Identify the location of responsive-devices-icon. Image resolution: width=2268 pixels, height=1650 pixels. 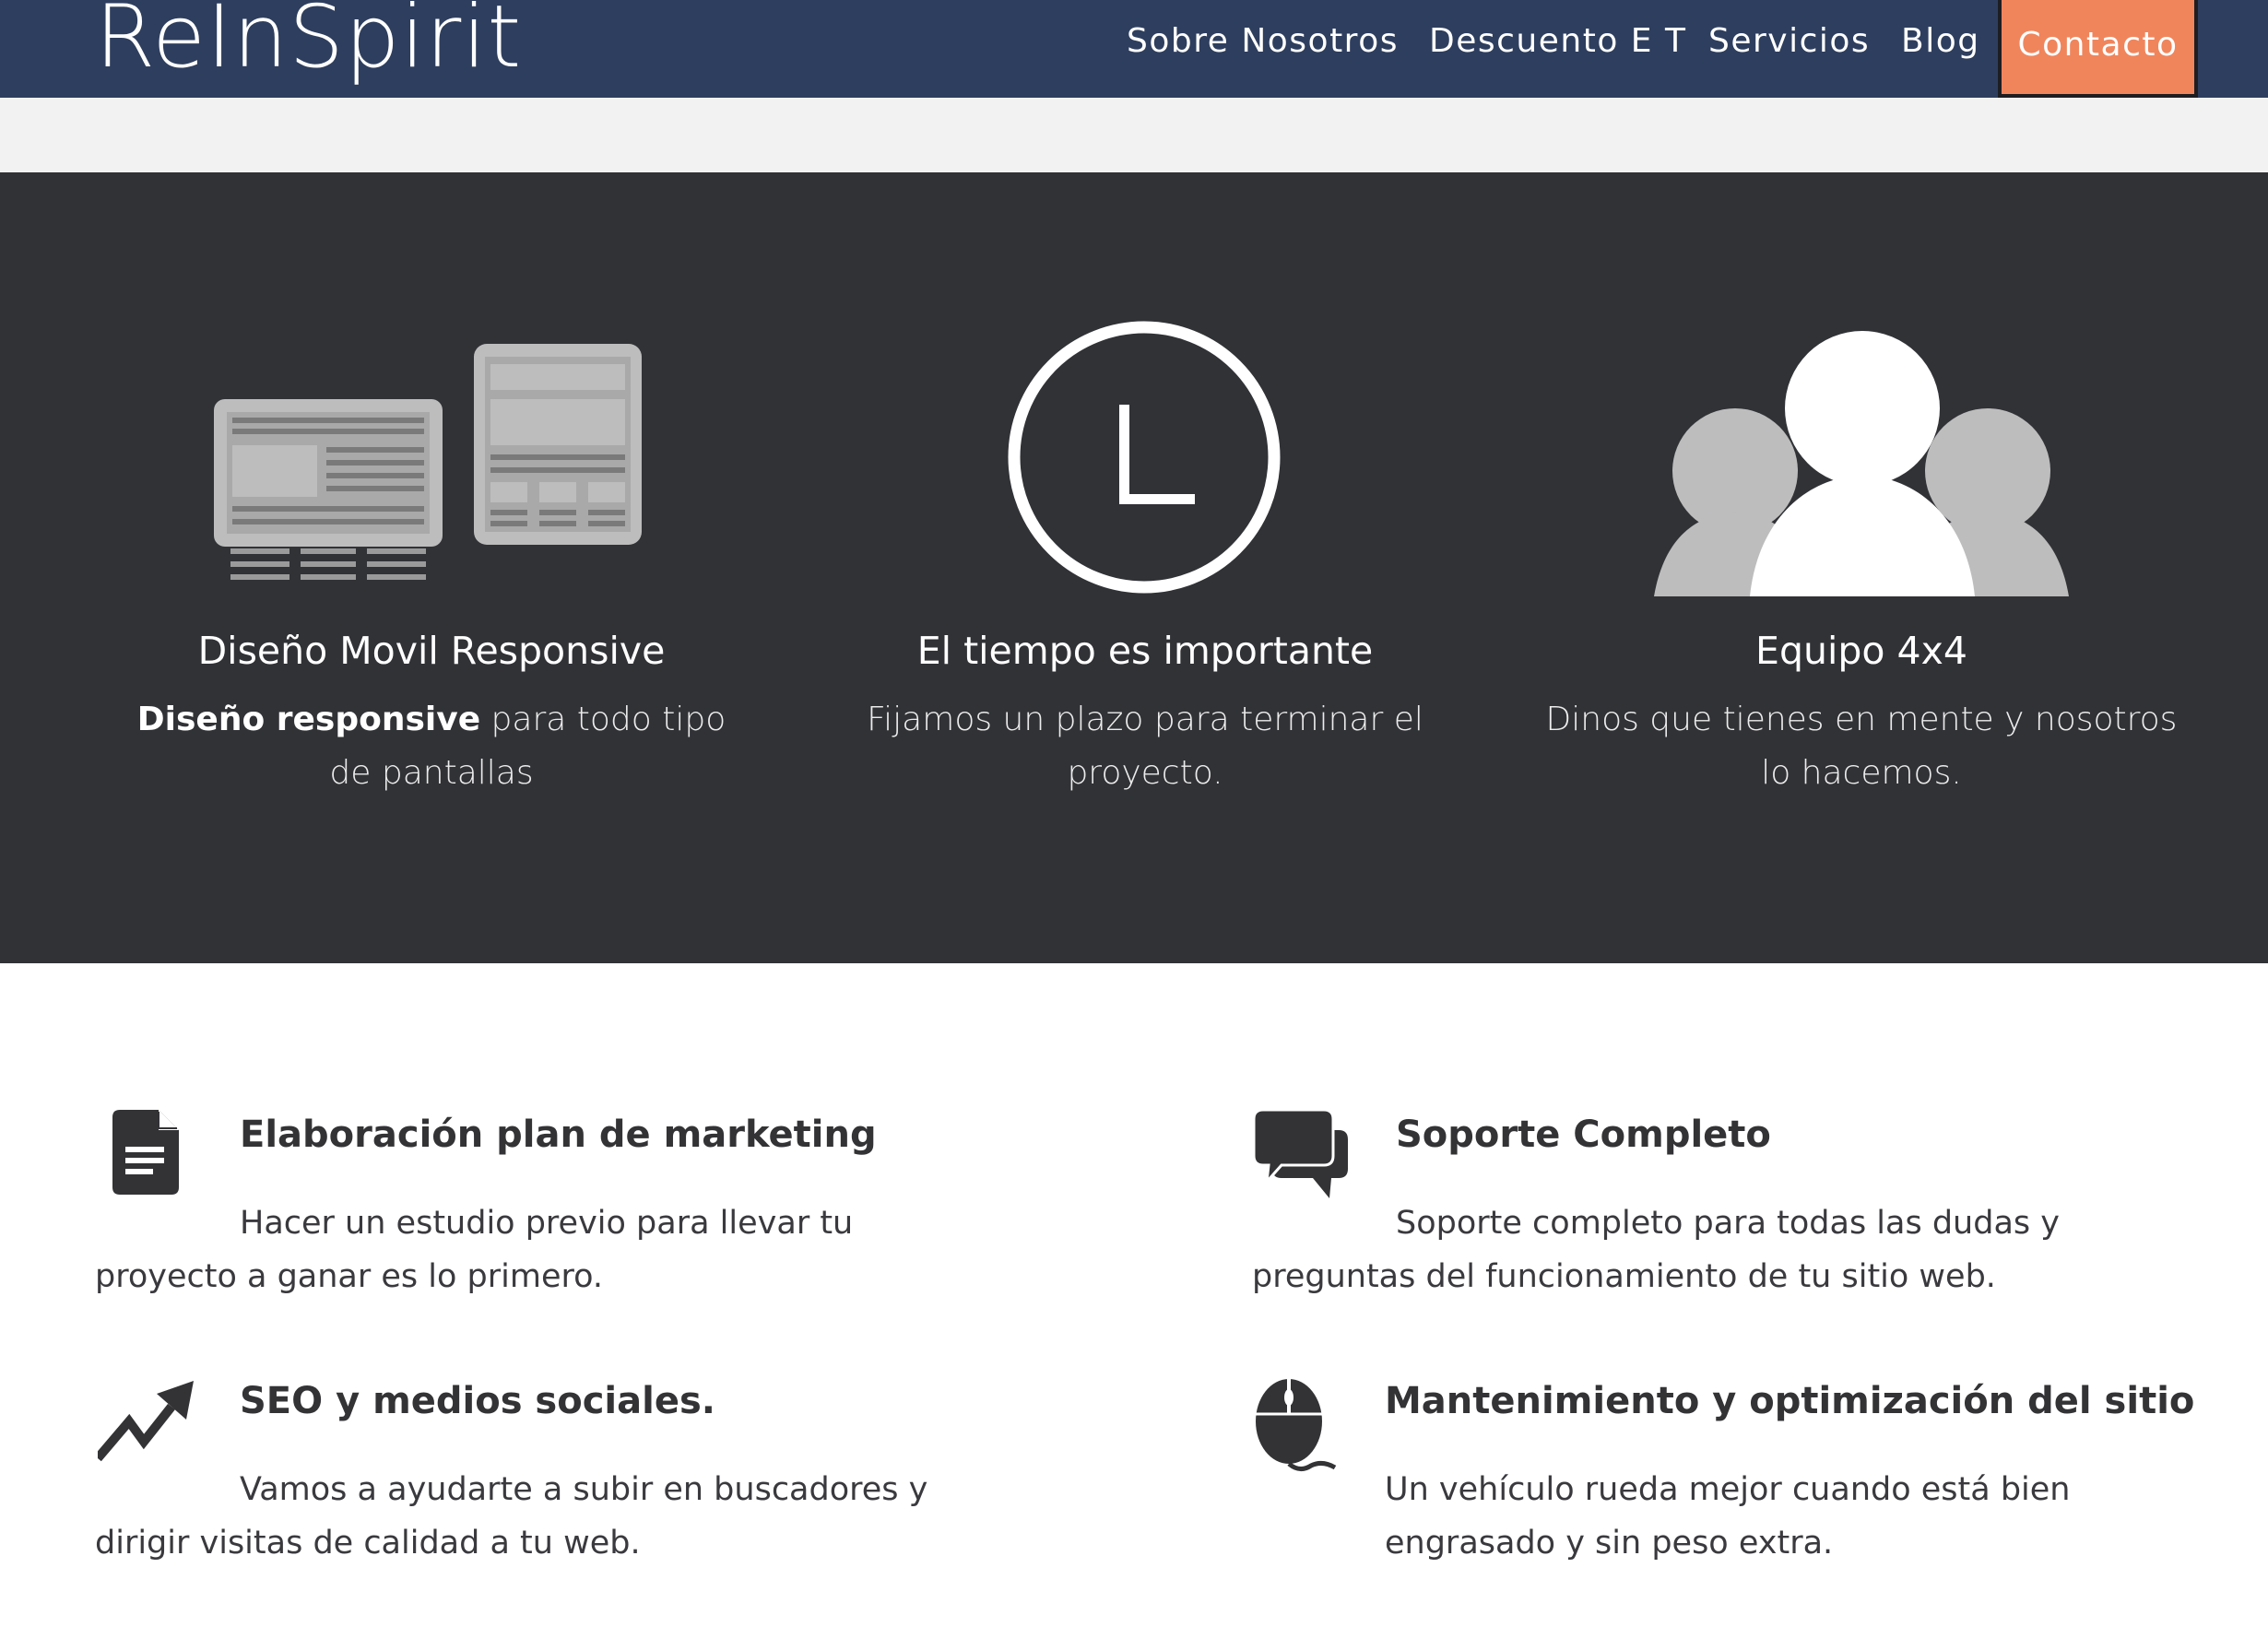
(428, 462).